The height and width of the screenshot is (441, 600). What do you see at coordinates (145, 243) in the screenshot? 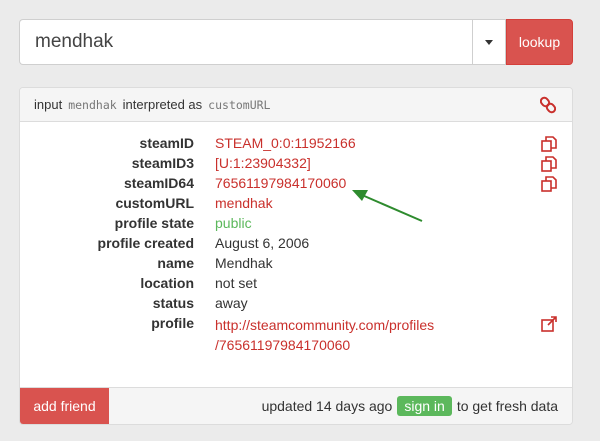
I see `detail-label: profile created` at bounding box center [145, 243].